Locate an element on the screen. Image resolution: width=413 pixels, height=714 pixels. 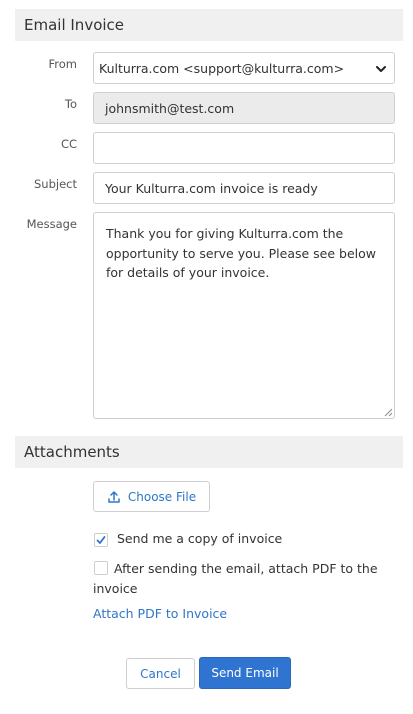
send-copy-checkbox is located at coordinates (101, 540).